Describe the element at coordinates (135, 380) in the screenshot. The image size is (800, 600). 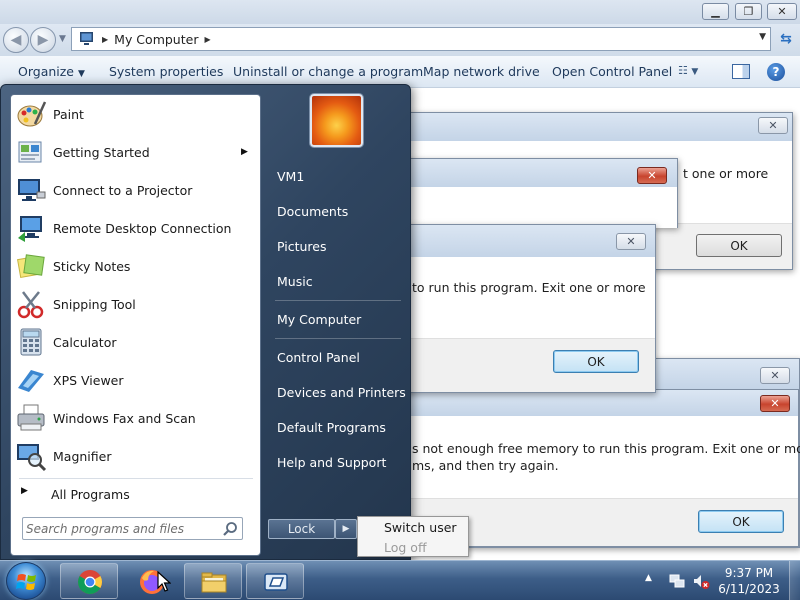
I see `program-xps-viewer: XPS Viewer` at that location.